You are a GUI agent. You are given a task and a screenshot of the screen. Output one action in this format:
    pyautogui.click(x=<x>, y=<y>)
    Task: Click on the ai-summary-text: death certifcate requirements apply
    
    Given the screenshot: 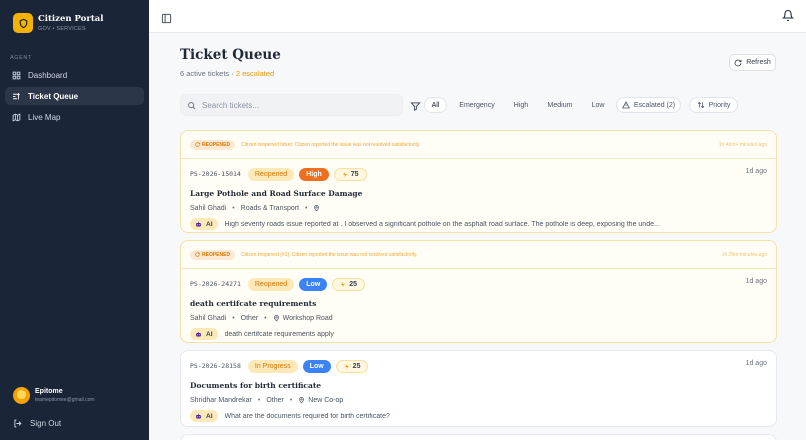 What is the action you would take?
    pyautogui.click(x=279, y=334)
    